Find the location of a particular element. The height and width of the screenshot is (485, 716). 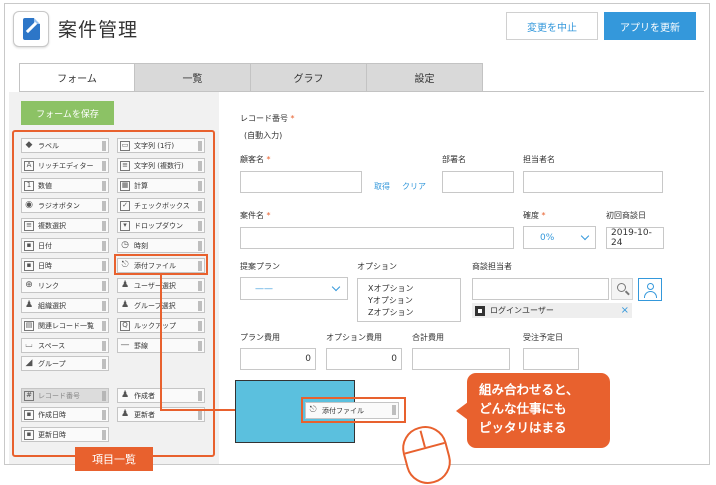

option-y: Yオプション is located at coordinates (414, 301).